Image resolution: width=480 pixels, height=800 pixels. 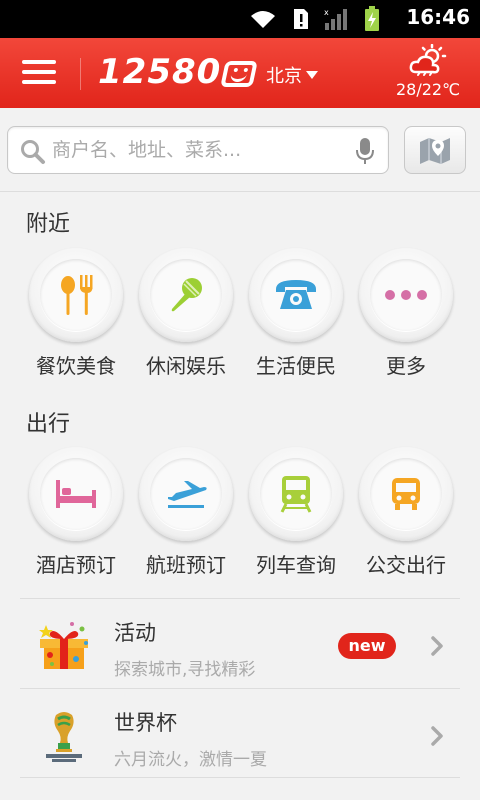 I want to click on svg-text: x, so click(x=326, y=12).